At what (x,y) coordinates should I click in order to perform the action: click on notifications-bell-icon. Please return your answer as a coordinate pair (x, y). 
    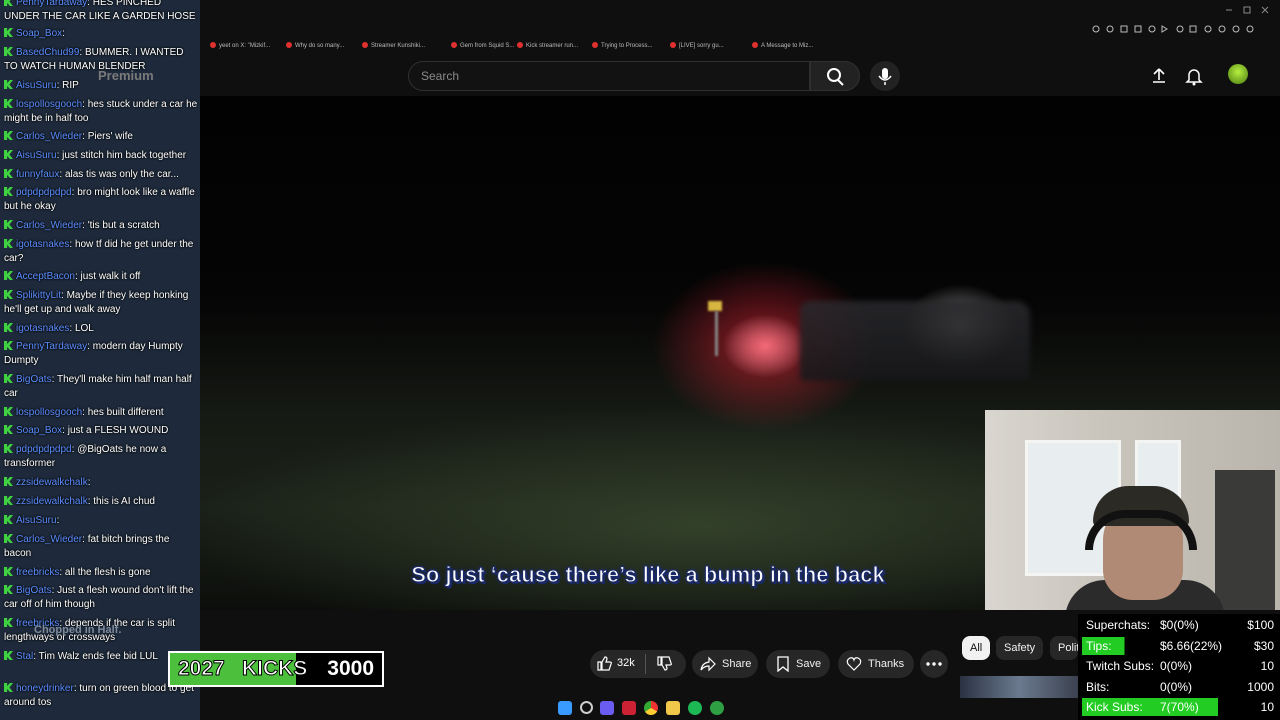
    Looking at the image, I should click on (1194, 76).